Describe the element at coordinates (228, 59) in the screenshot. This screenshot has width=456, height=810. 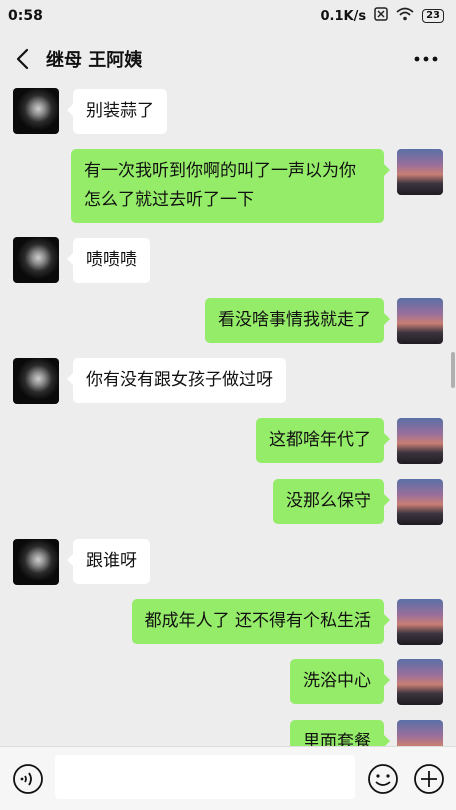
I see `chat-header: 继母 王阿姨` at that location.